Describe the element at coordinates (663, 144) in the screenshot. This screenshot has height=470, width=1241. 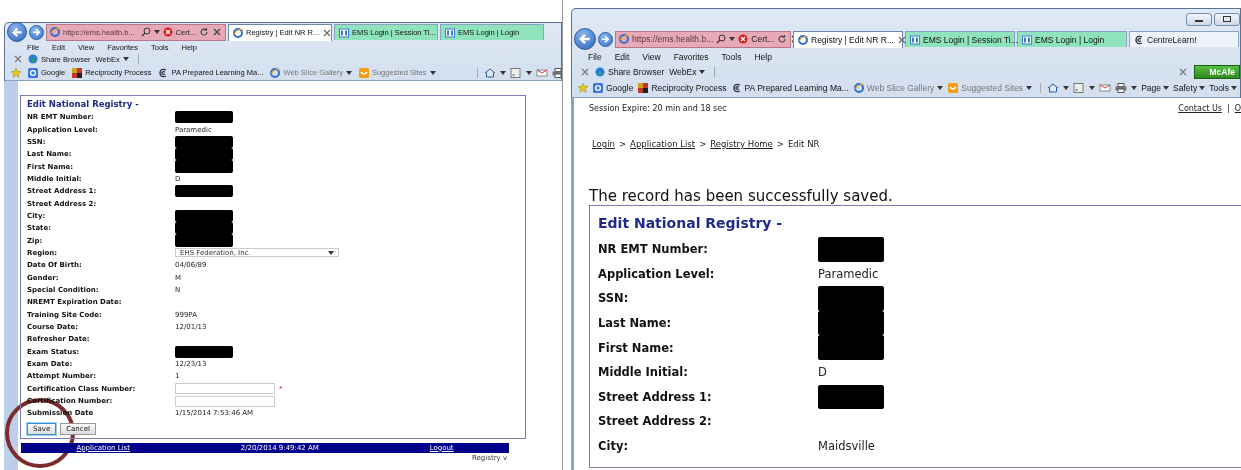
I see `breadcrumb-link: Application List` at that location.